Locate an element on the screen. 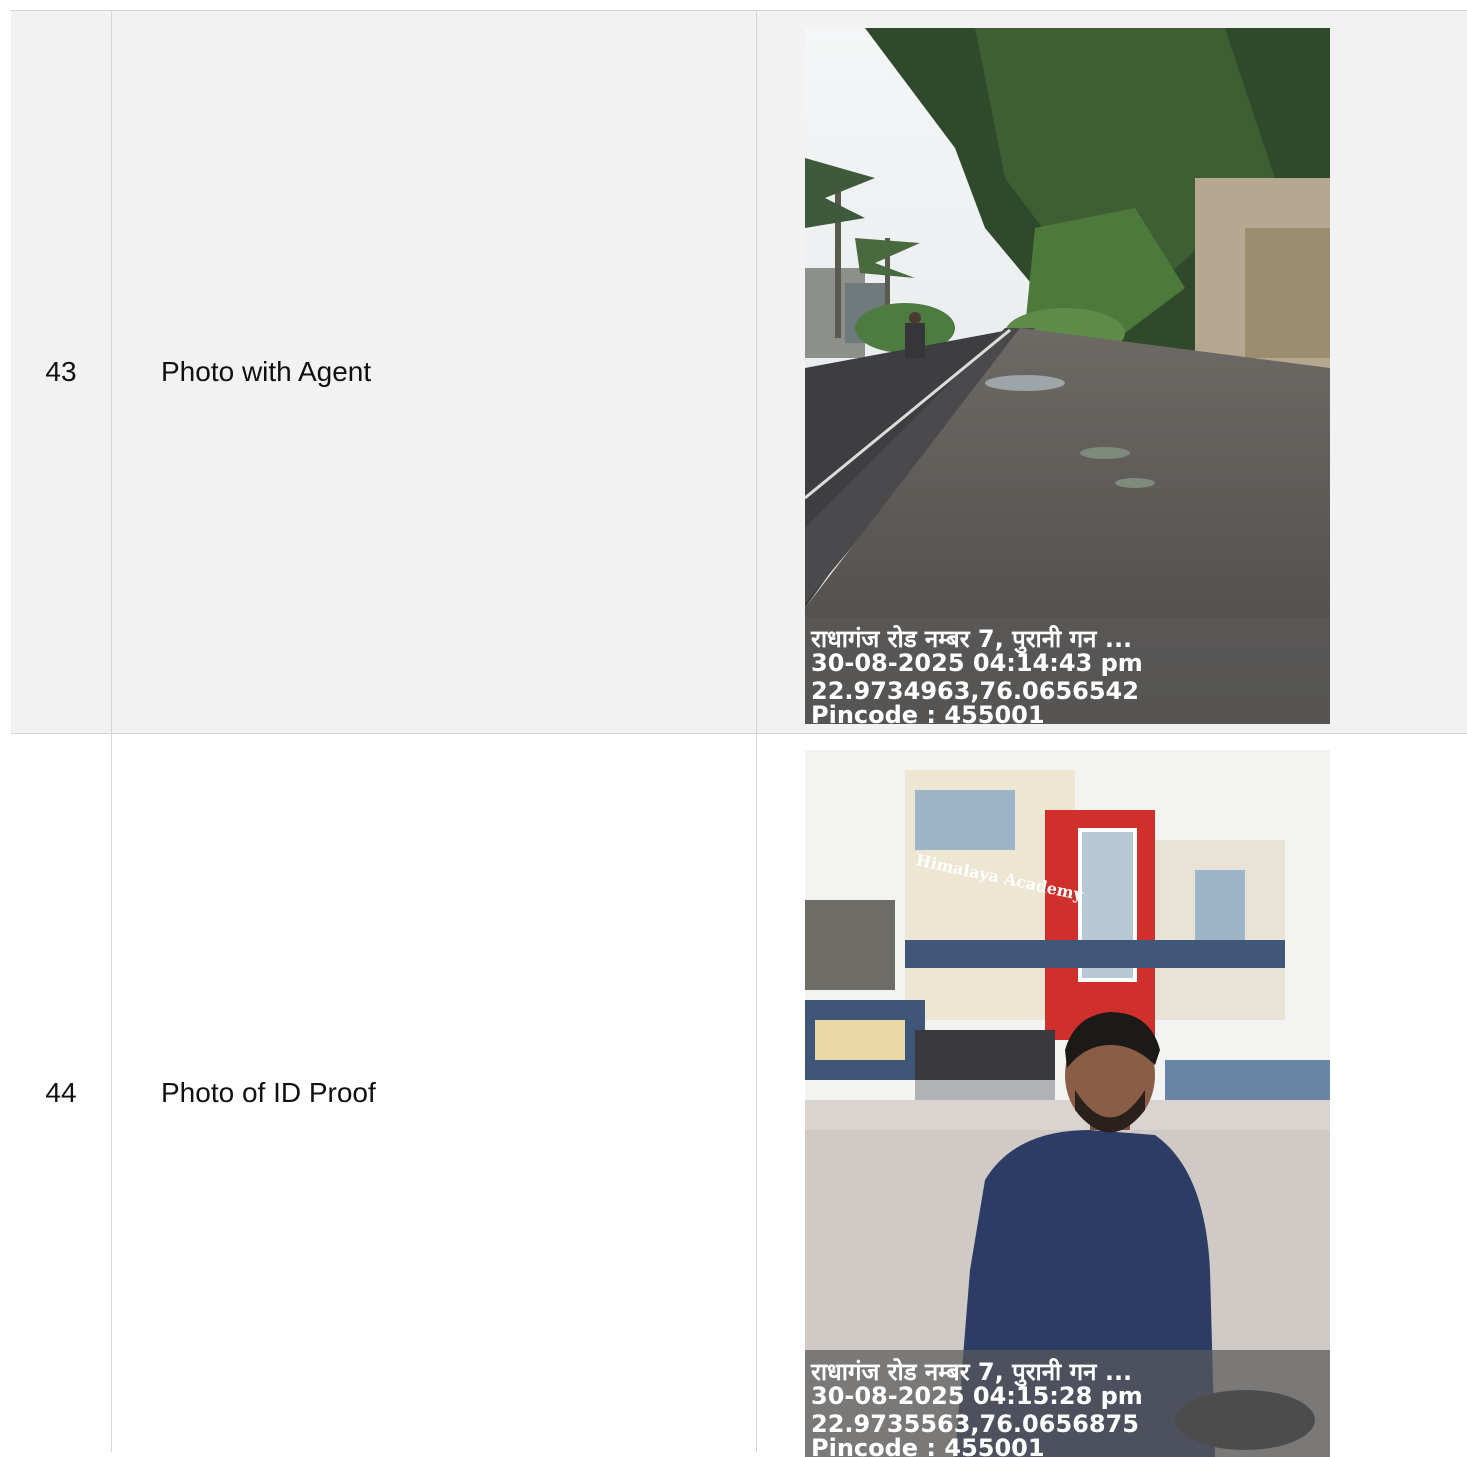 This screenshot has width=1467, height=1457. stamp-coordinates: 22.9734963,76.0656542 is located at coordinates (975, 691).